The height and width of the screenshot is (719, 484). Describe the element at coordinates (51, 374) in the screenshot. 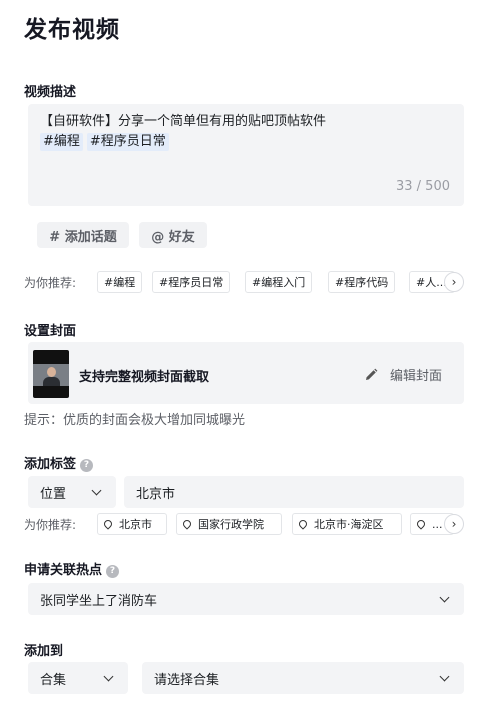

I see `cover-thumbnail` at that location.